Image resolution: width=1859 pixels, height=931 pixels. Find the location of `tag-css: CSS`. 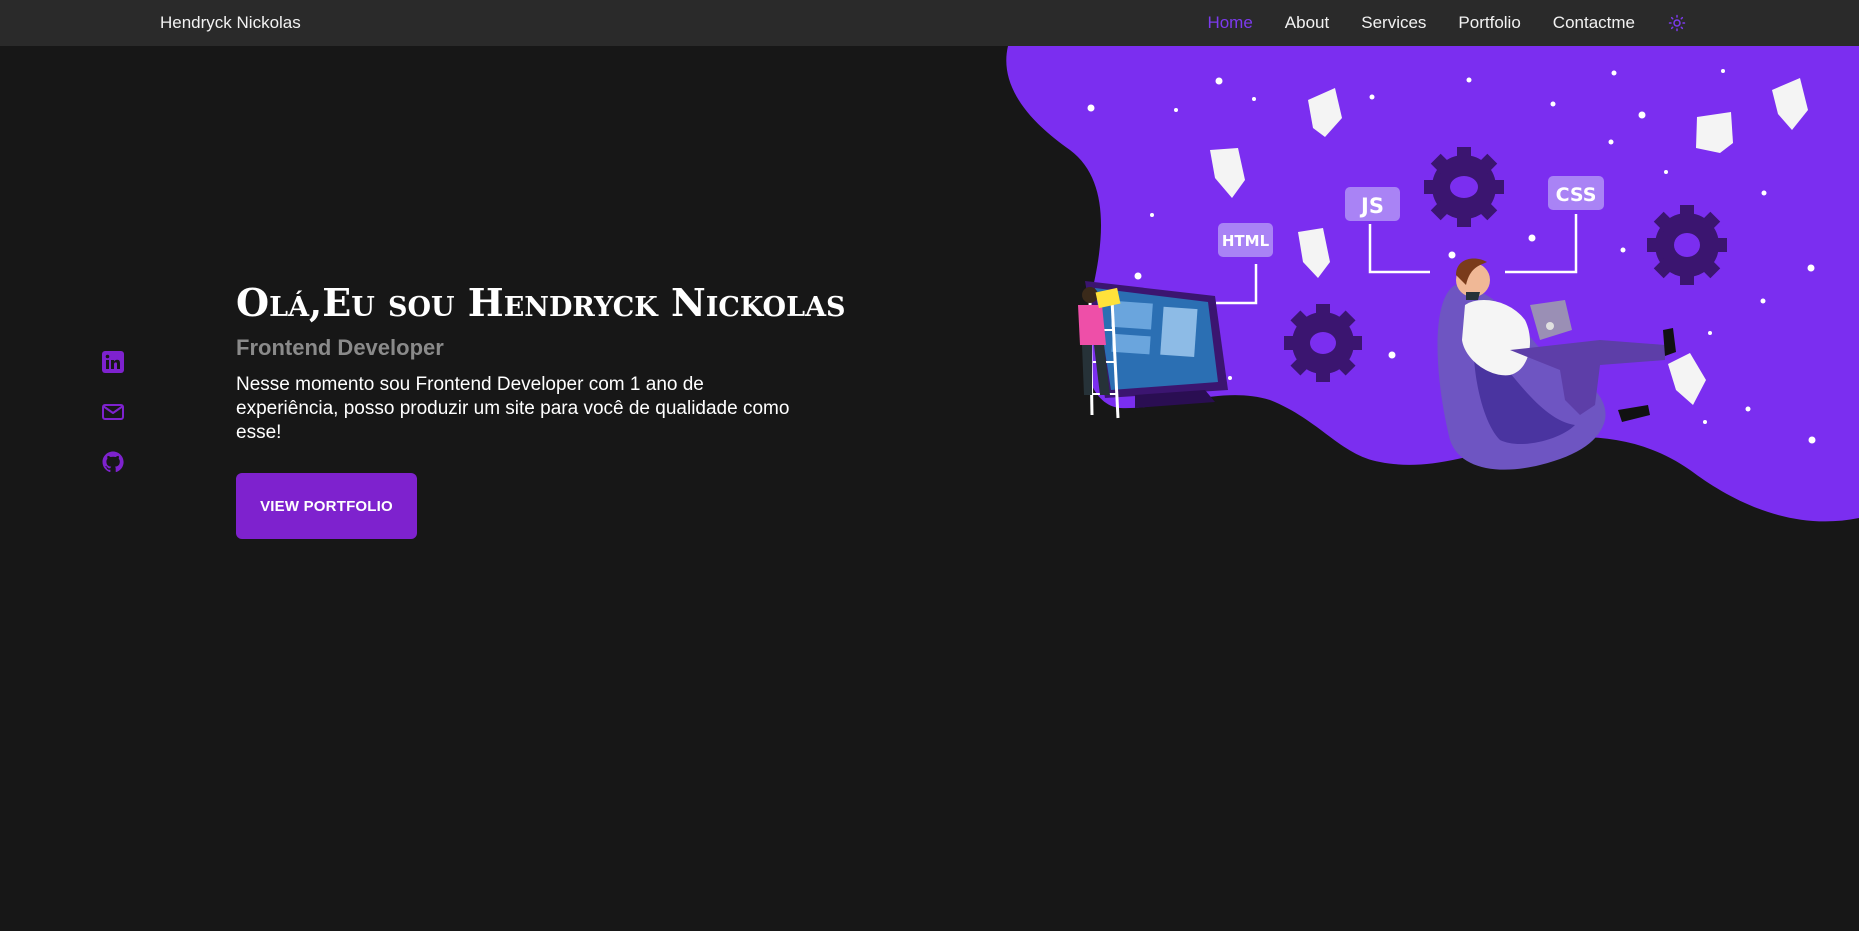

tag-css: CSS is located at coordinates (1576, 193).